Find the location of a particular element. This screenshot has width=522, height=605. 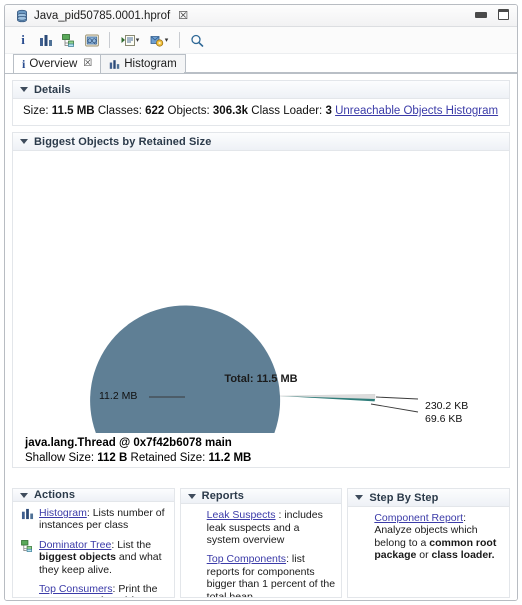

window-controls is located at coordinates (492, 14).